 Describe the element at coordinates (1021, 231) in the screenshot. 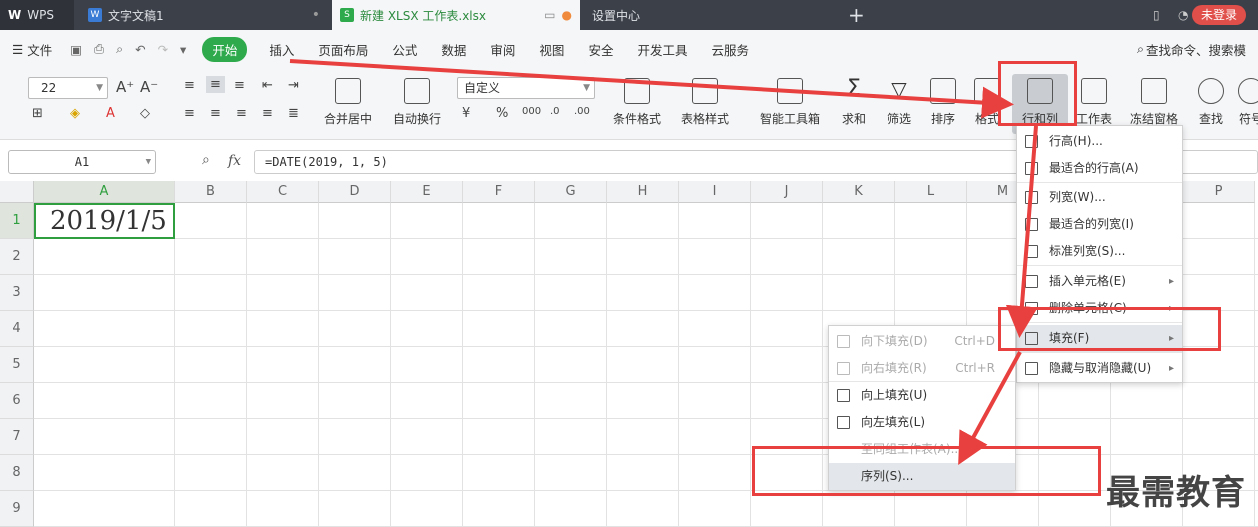

I see `arrow-to-fill` at that location.